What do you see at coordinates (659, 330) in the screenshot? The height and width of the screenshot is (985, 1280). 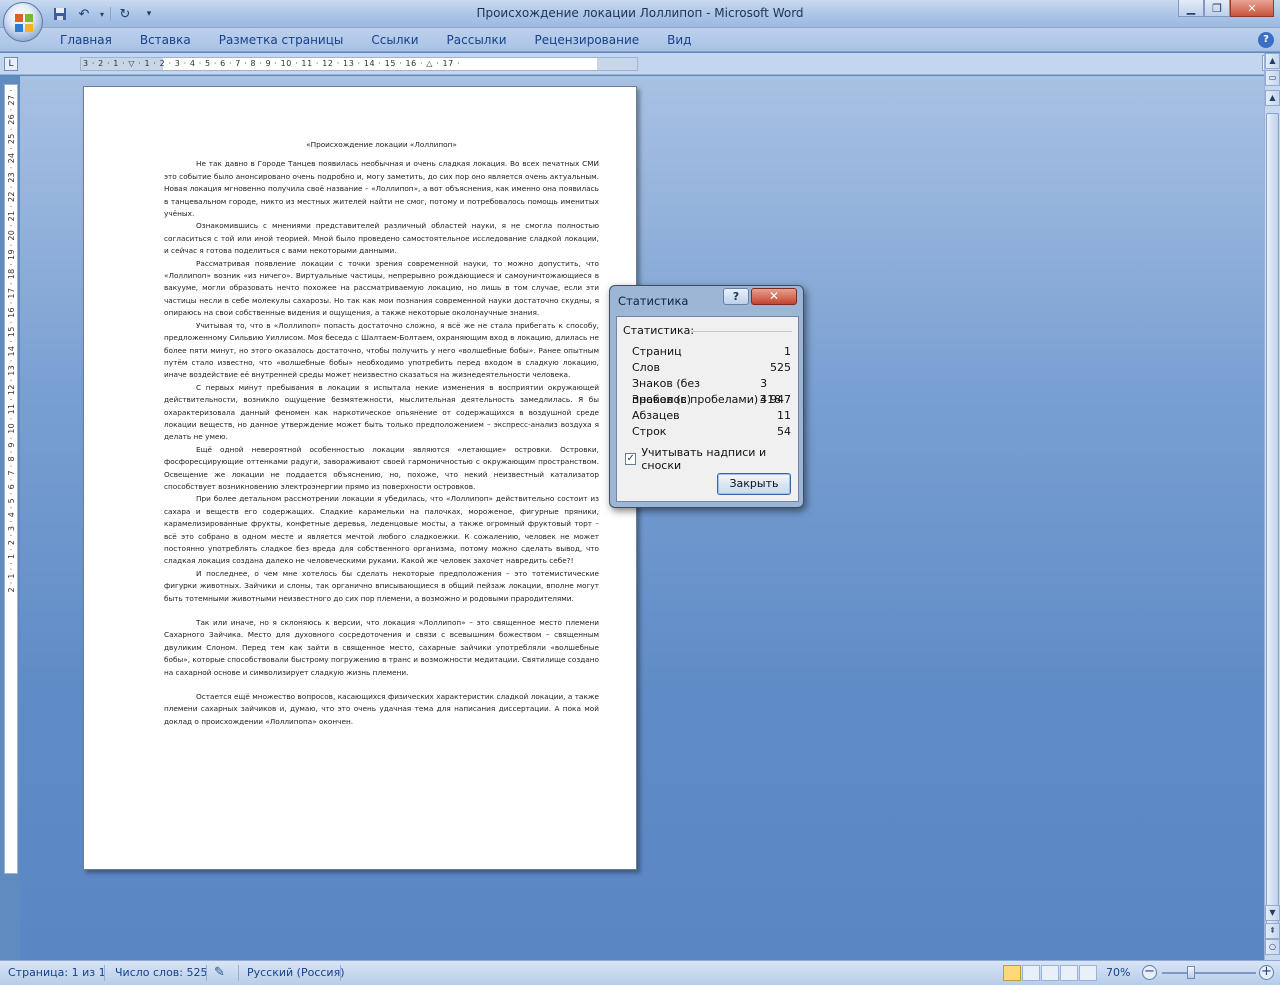 I see `statistics-group-label: Статистика:` at bounding box center [659, 330].